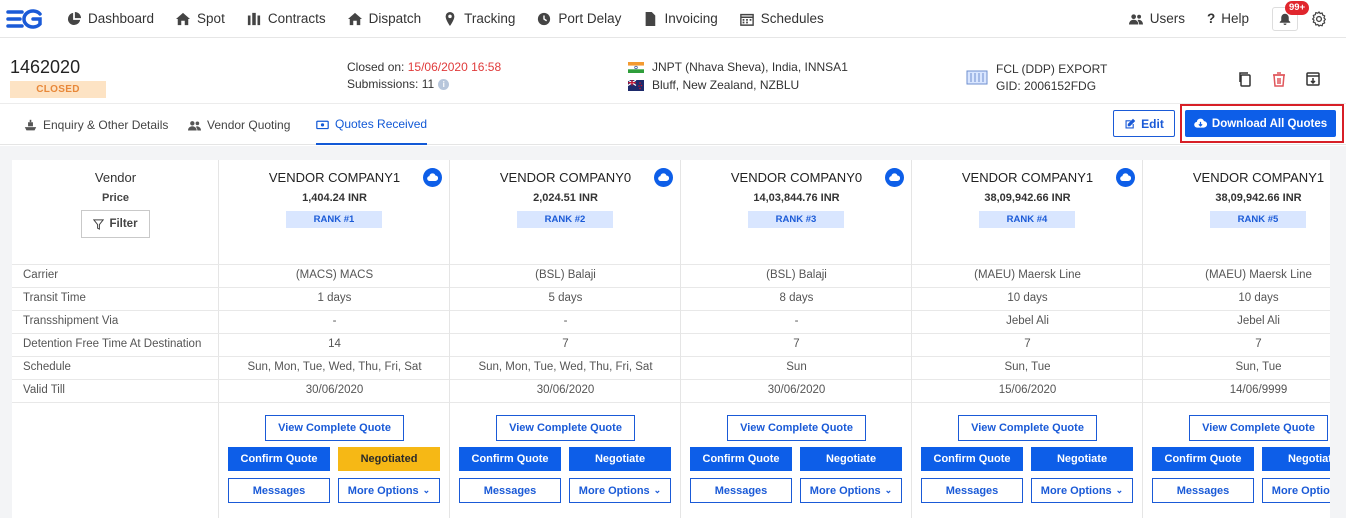 This screenshot has width=1346, height=518. What do you see at coordinates (845, 490) in the screenshot?
I see `more-options-label: More Options` at bounding box center [845, 490].